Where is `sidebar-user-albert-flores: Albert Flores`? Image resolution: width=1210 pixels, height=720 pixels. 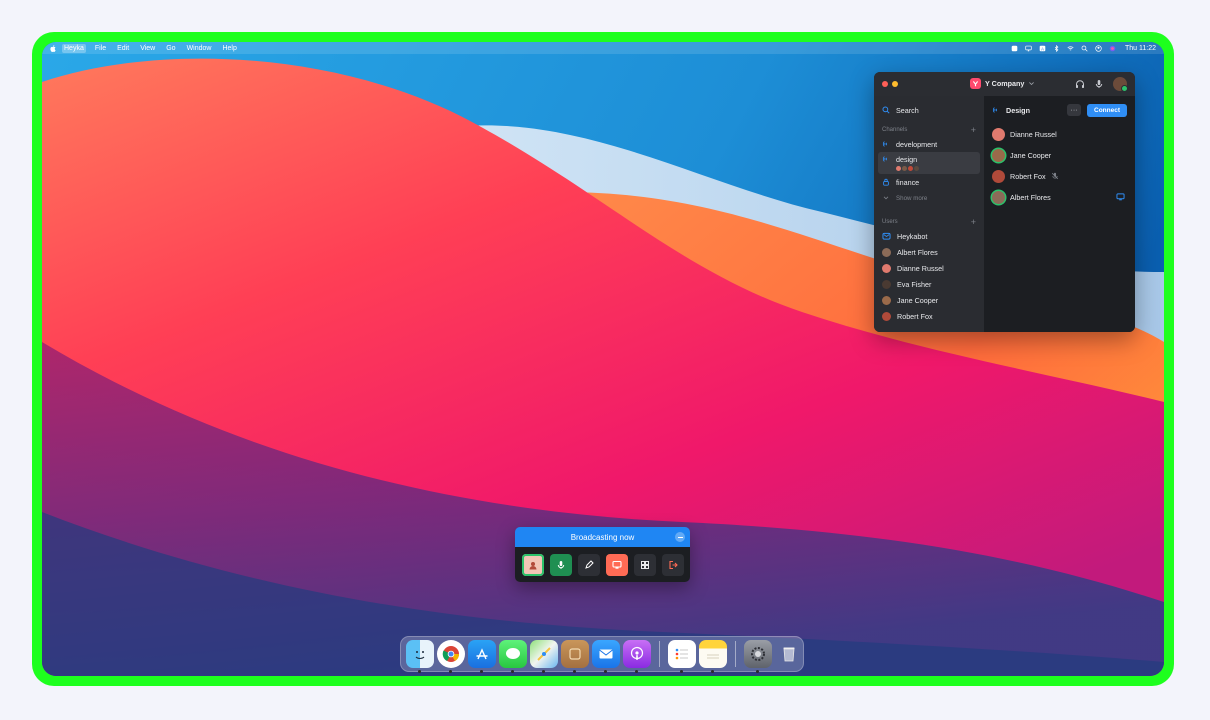
sidebar-user-albert-flores: Albert Flores is located at coordinates (929, 252).